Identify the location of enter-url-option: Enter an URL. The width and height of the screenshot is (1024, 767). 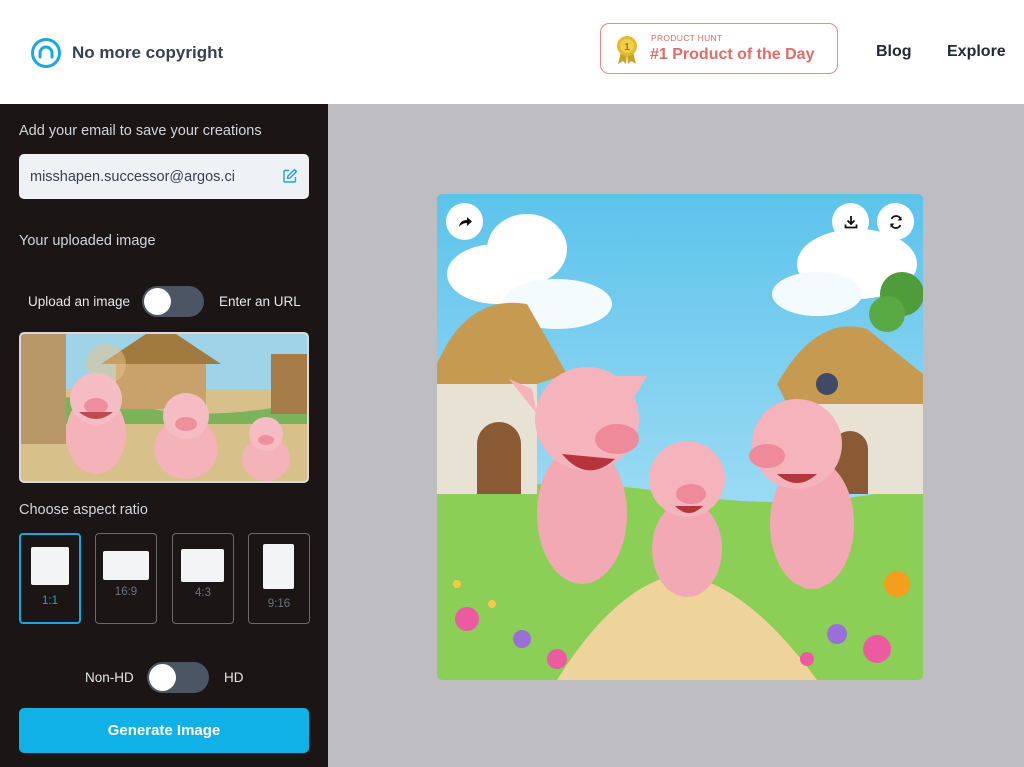
(260, 301).